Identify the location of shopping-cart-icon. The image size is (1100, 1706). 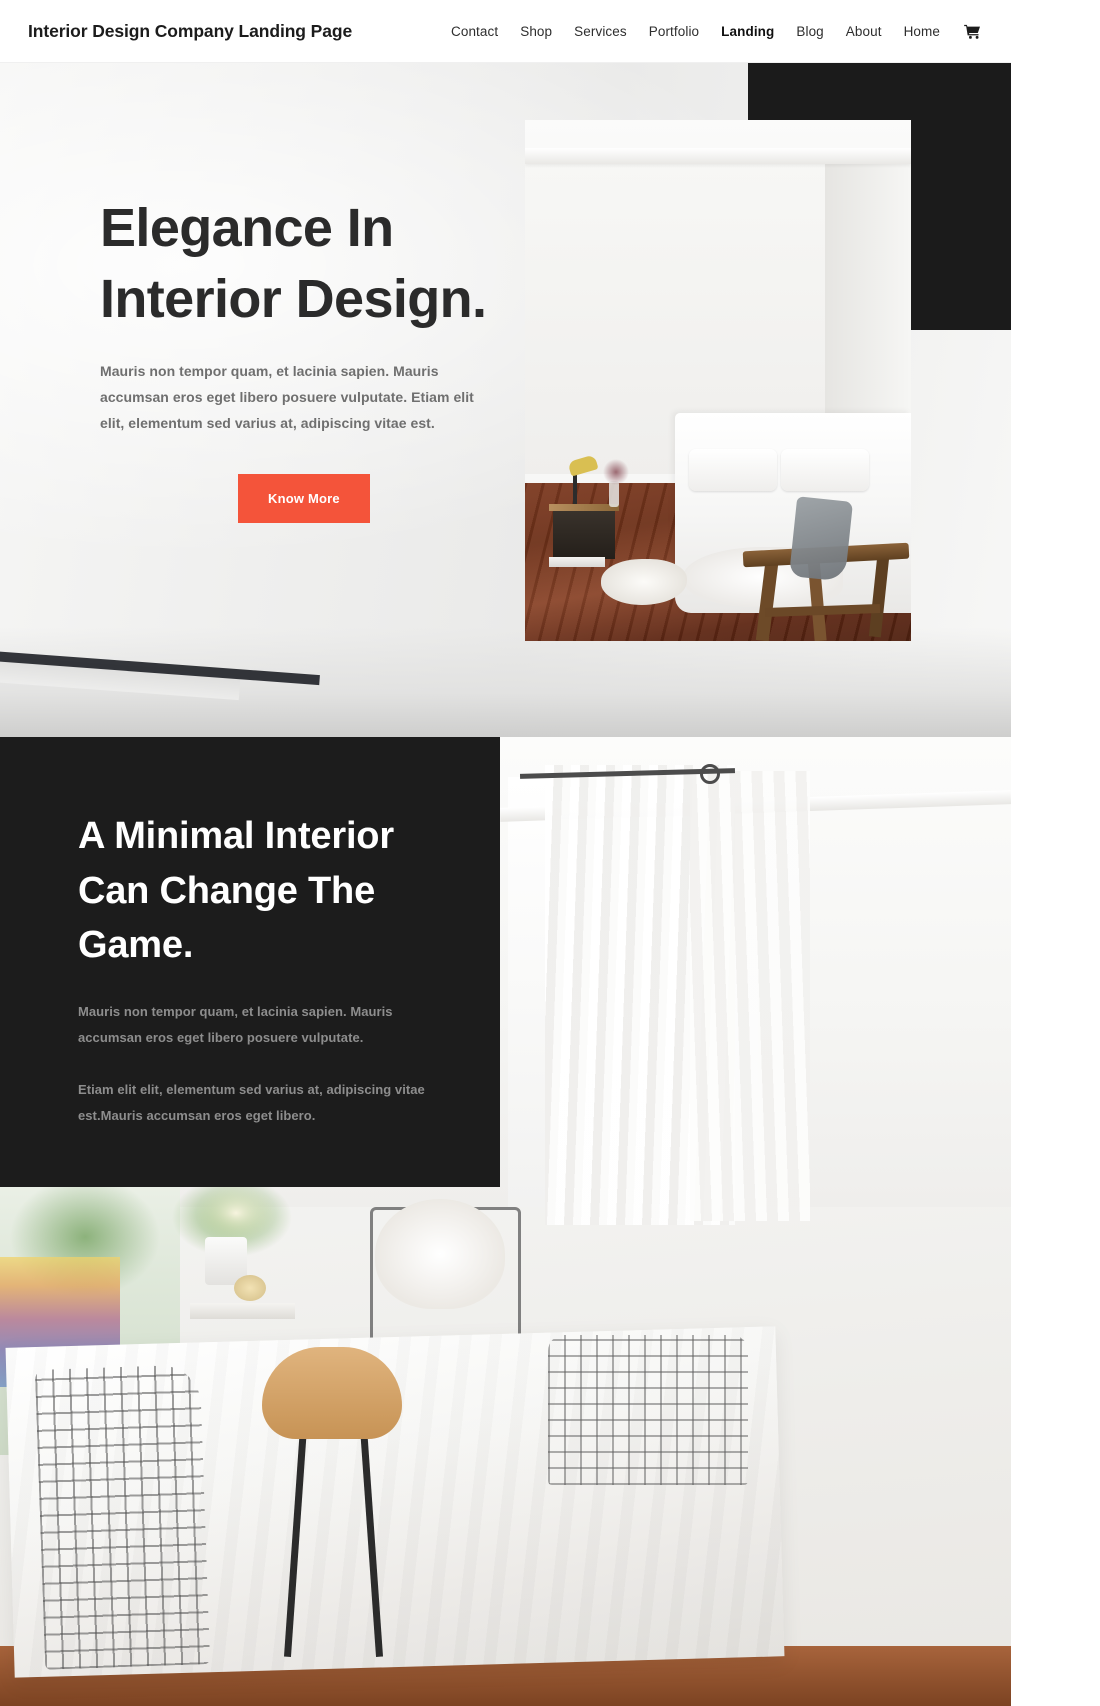
(969, 31).